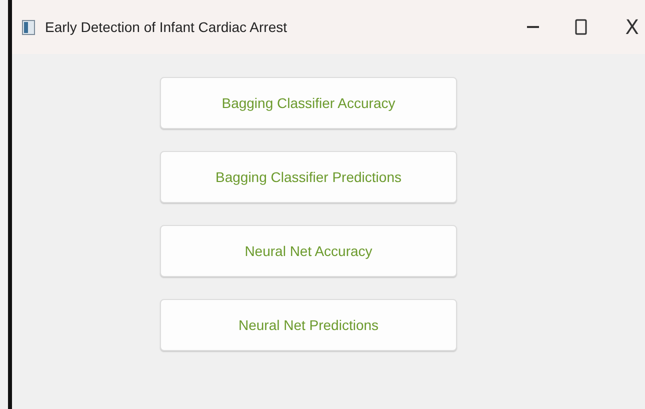  What do you see at coordinates (581, 27) in the screenshot?
I see `maximize-icon` at bounding box center [581, 27].